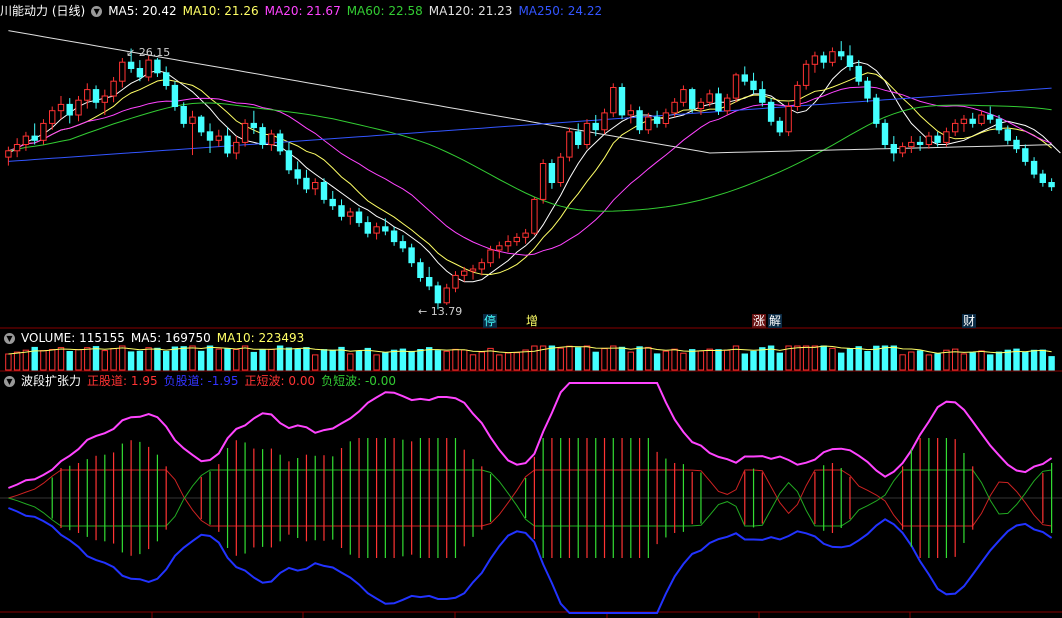  What do you see at coordinates (759, 321) in the screenshot?
I see `event-marker-rise: 涨` at bounding box center [759, 321].